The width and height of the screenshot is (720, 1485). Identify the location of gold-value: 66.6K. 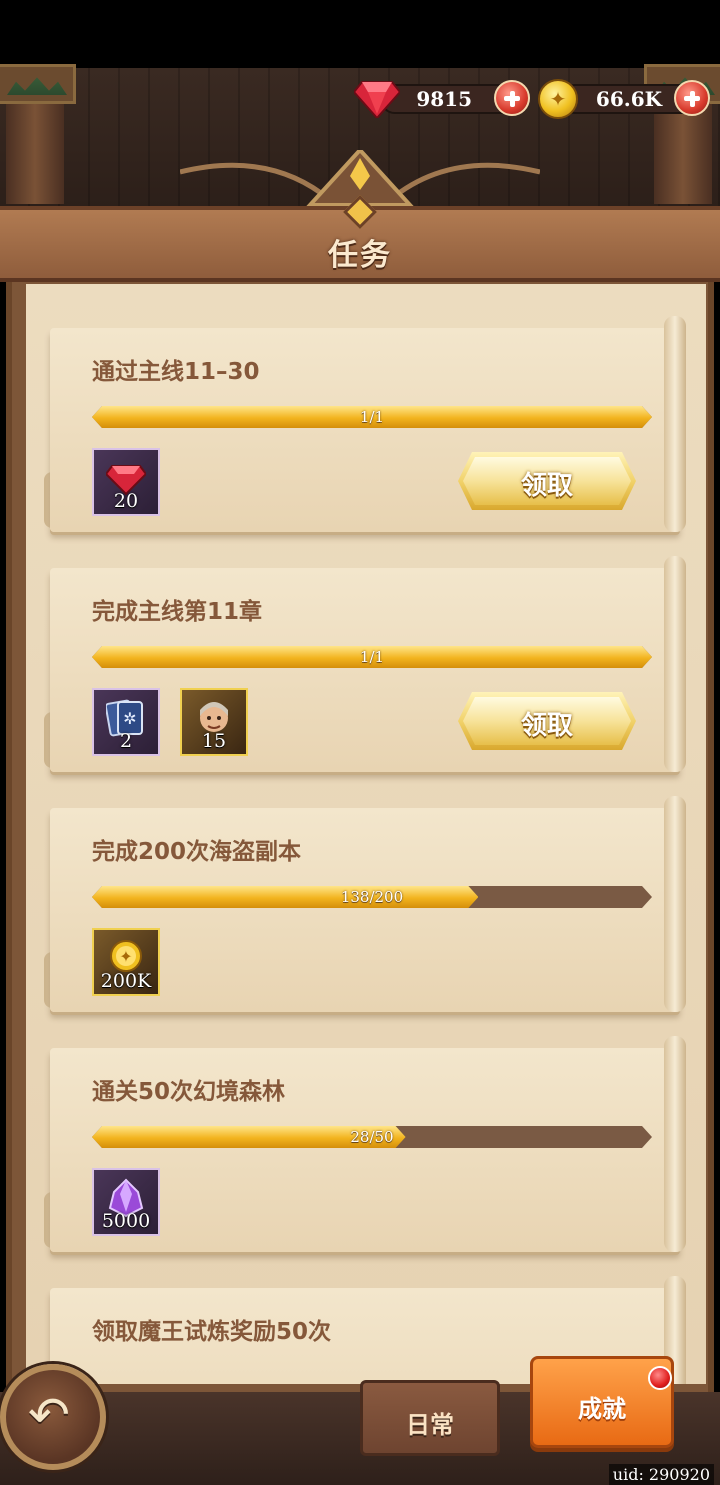
(628, 99).